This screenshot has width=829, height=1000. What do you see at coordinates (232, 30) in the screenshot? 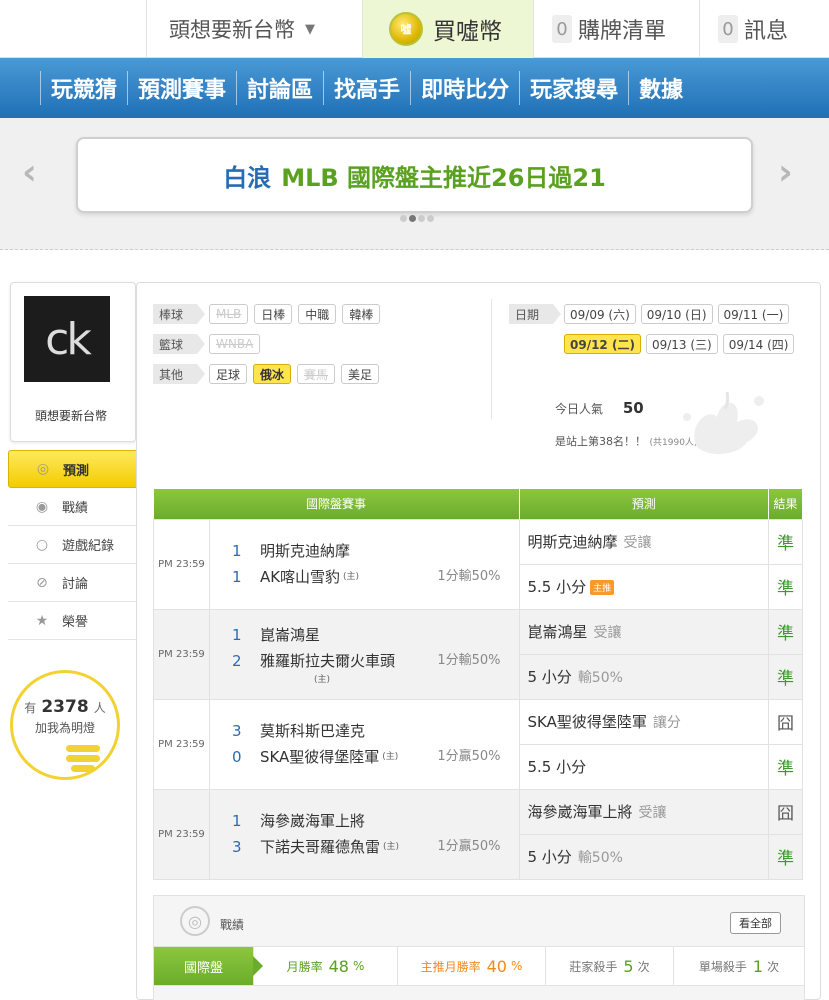
I see `username: 頭想要新台幣` at bounding box center [232, 30].